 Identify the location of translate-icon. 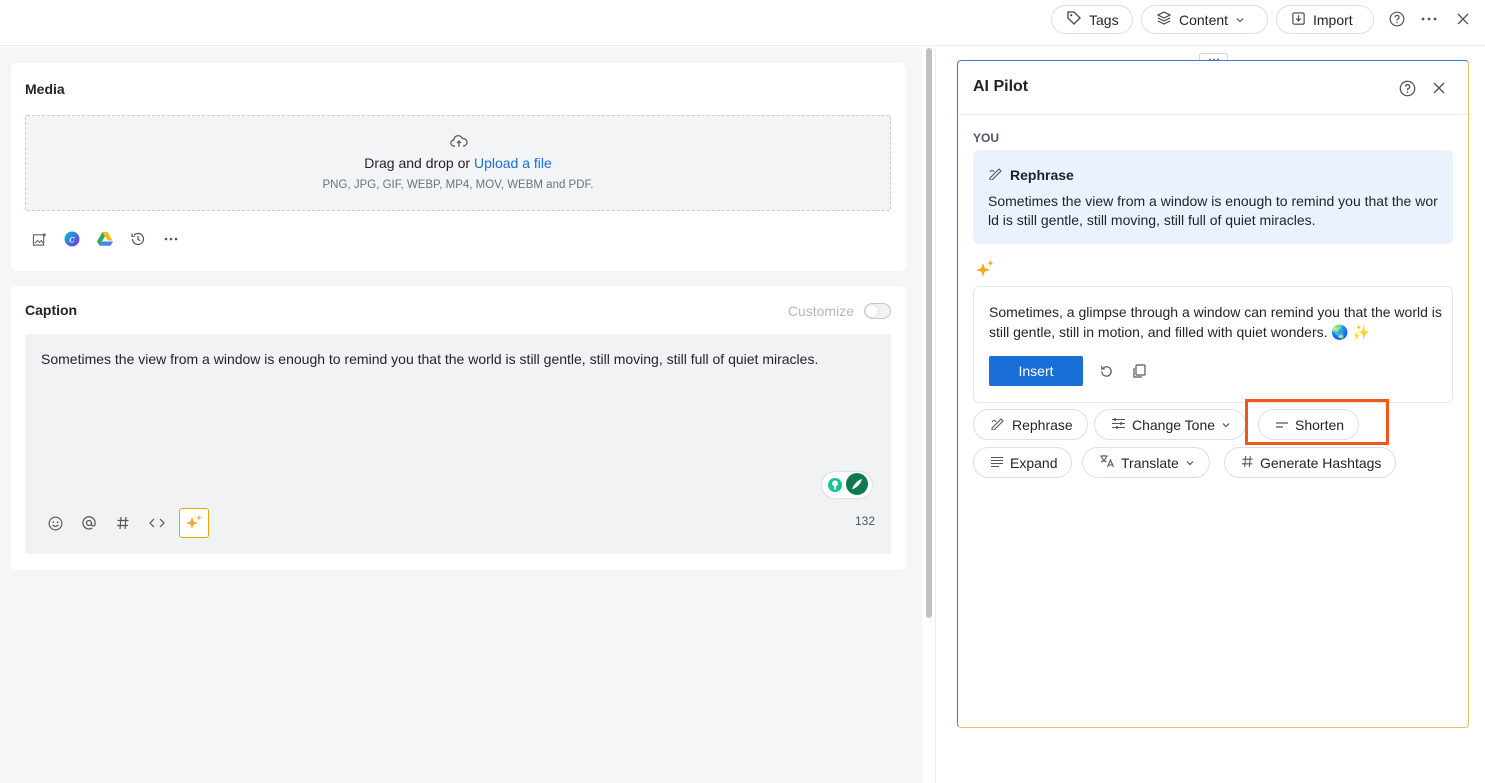
(1107, 462).